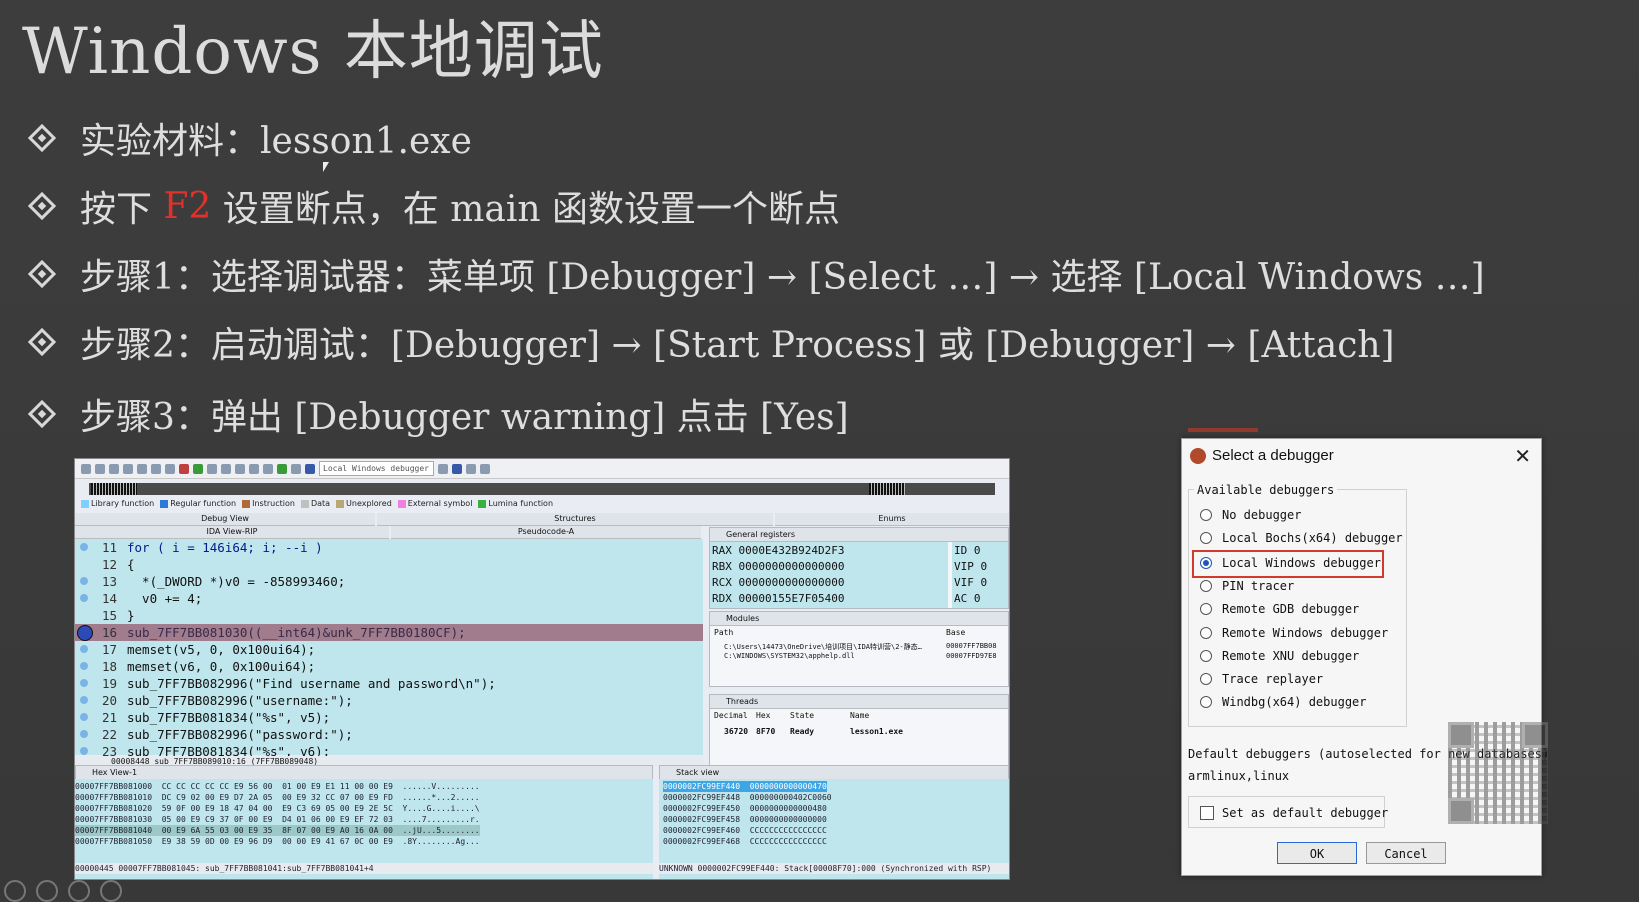 The width and height of the screenshot is (1639, 902). I want to click on thread-decimal: 36720, so click(736, 731).